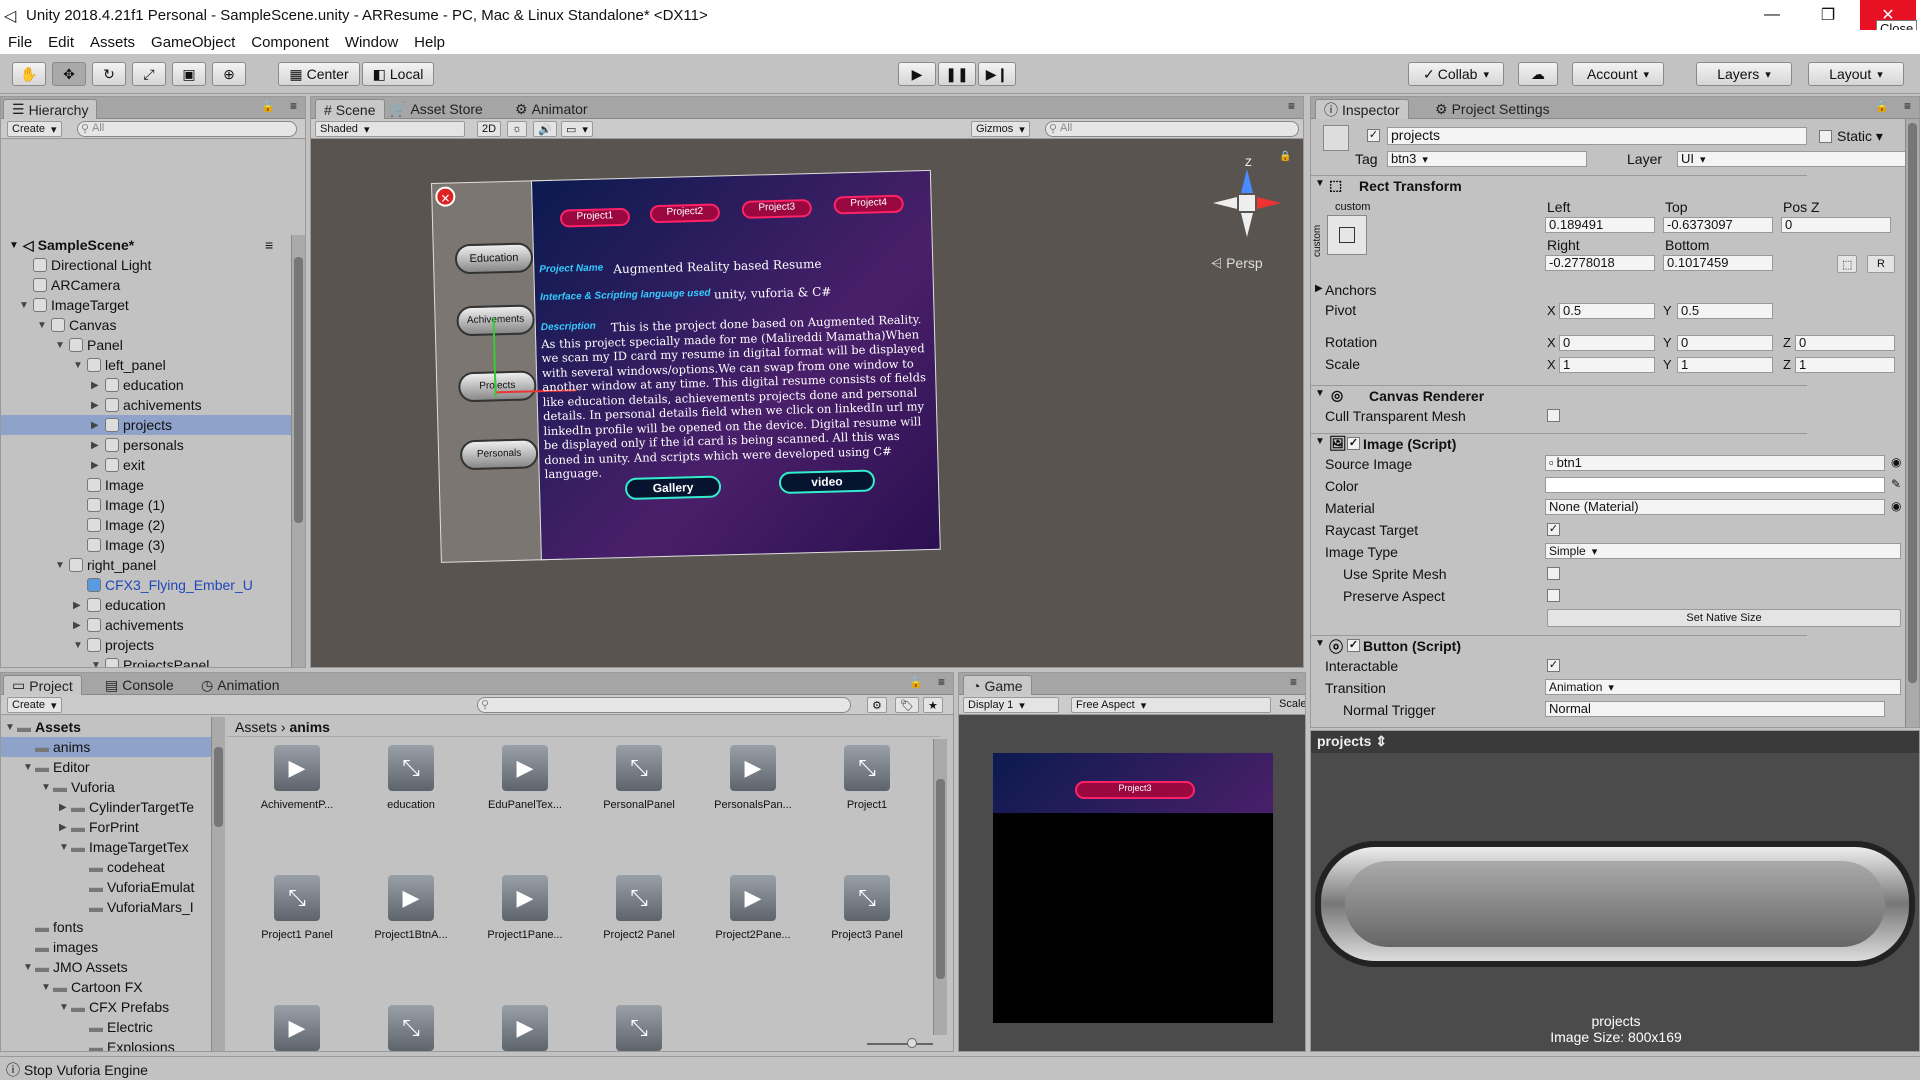 The image size is (1920, 1080). What do you see at coordinates (429, 42) in the screenshot?
I see `menu-help: Help` at bounding box center [429, 42].